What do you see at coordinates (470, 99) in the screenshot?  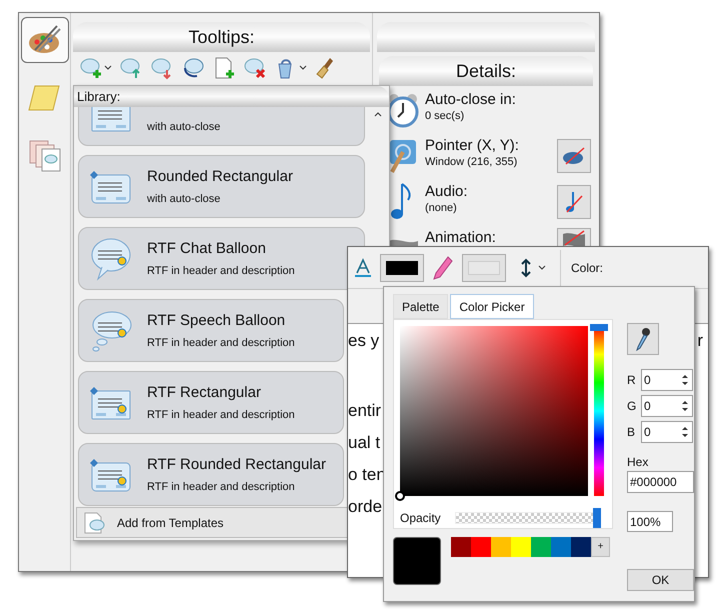 I see `detail-label: Auto-close in:` at bounding box center [470, 99].